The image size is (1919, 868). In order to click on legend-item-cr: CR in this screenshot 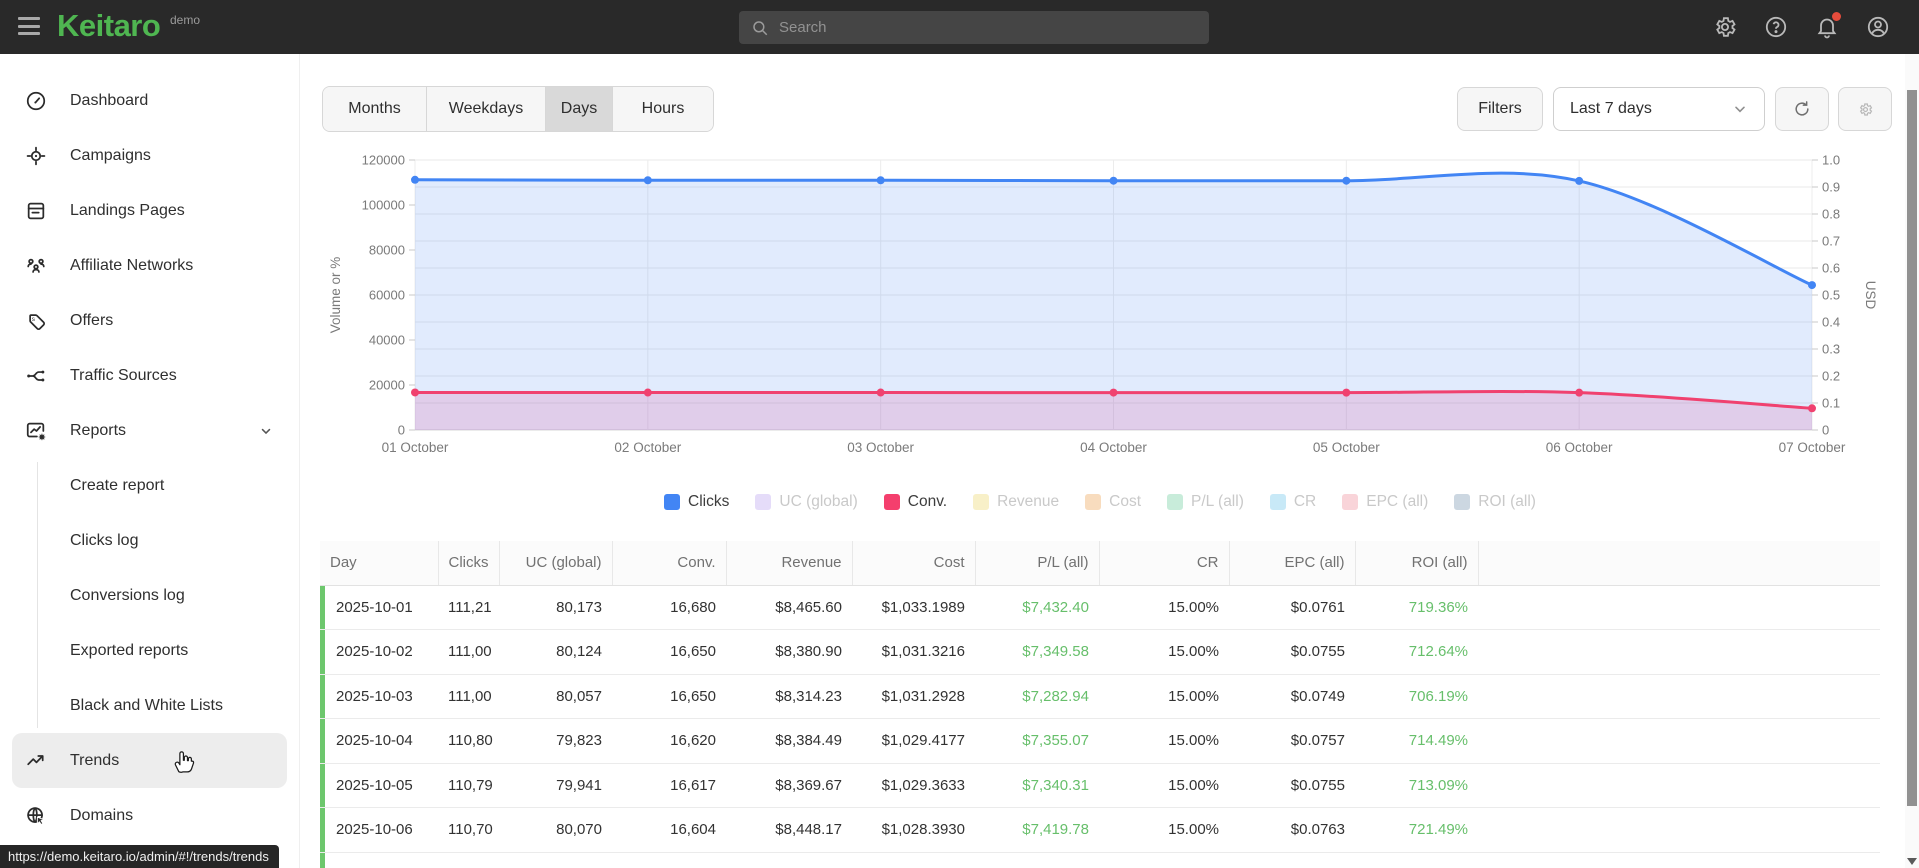, I will do `click(1292, 502)`.